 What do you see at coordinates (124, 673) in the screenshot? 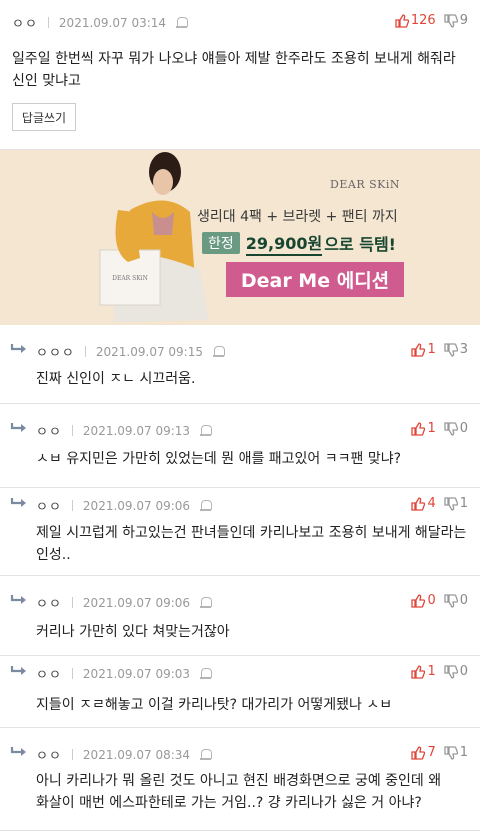
I see `reply-meta: ㅇㅇ 2021.09.07 09:03` at bounding box center [124, 673].